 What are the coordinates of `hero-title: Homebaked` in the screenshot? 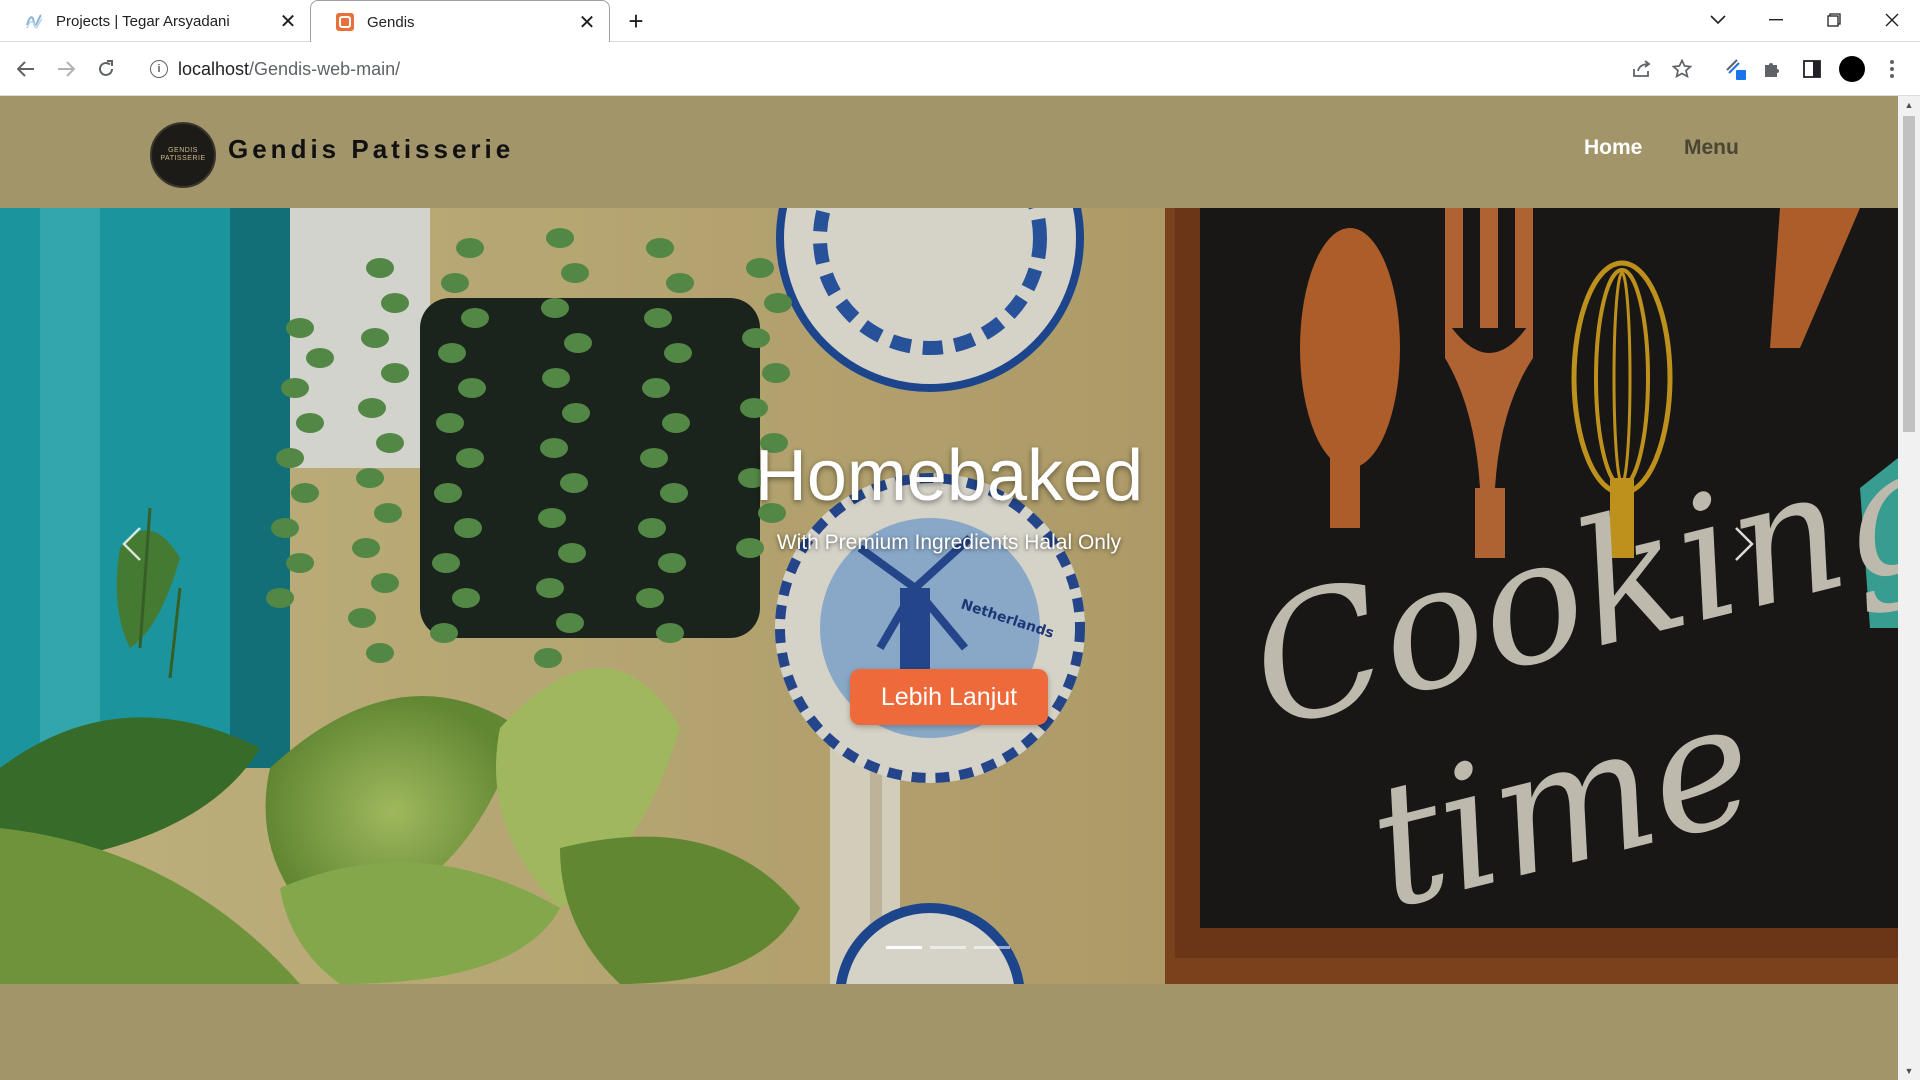 It's located at (949, 476).